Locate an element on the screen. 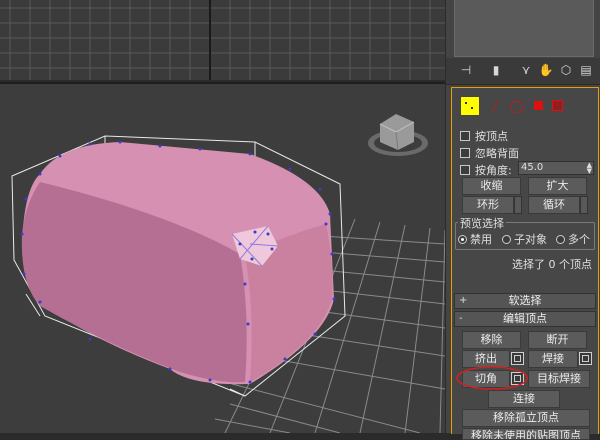 The width and height of the screenshot is (600, 440). vertex-mode-icon is located at coordinates (470, 106).